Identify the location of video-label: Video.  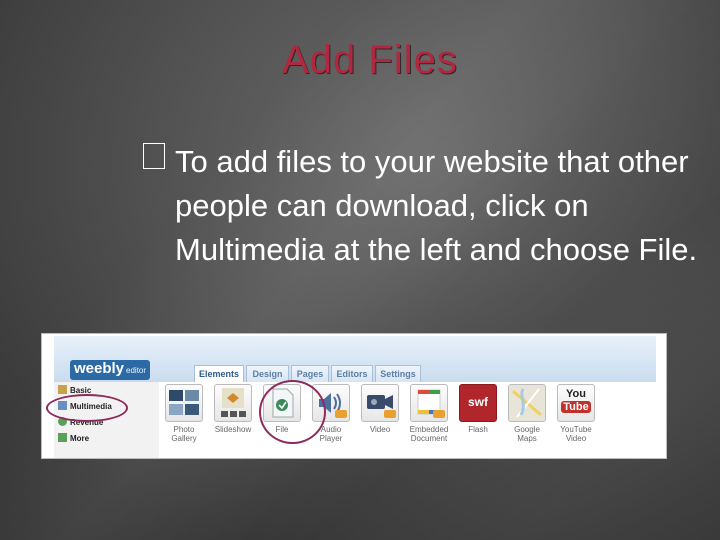
(380, 429).